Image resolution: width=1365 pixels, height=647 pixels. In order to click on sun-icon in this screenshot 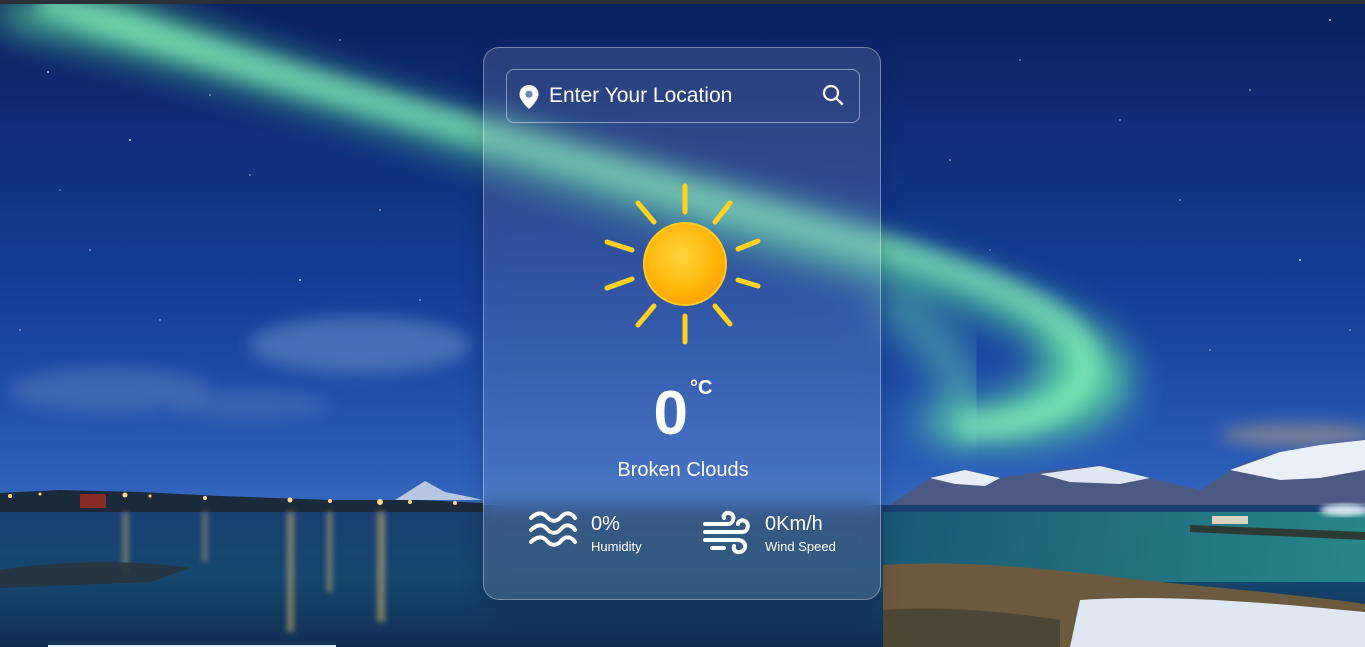, I will do `click(682, 264)`.